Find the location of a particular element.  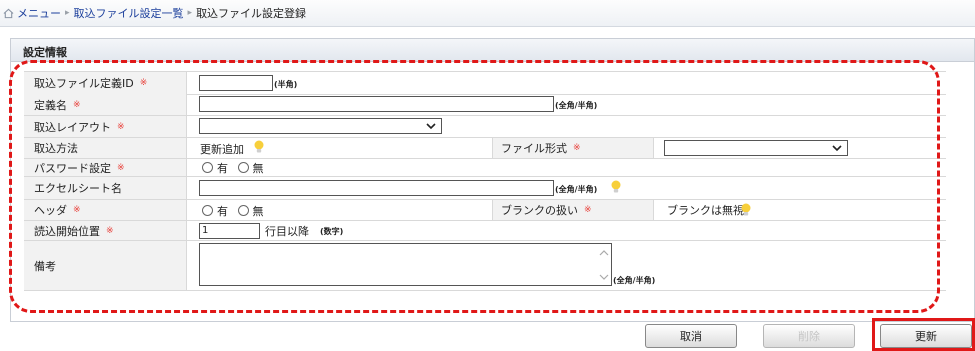

row-header: ヘッダ ※ 有 無 ブランクの扱い ※ ブランクは無視 is located at coordinates (485, 210).